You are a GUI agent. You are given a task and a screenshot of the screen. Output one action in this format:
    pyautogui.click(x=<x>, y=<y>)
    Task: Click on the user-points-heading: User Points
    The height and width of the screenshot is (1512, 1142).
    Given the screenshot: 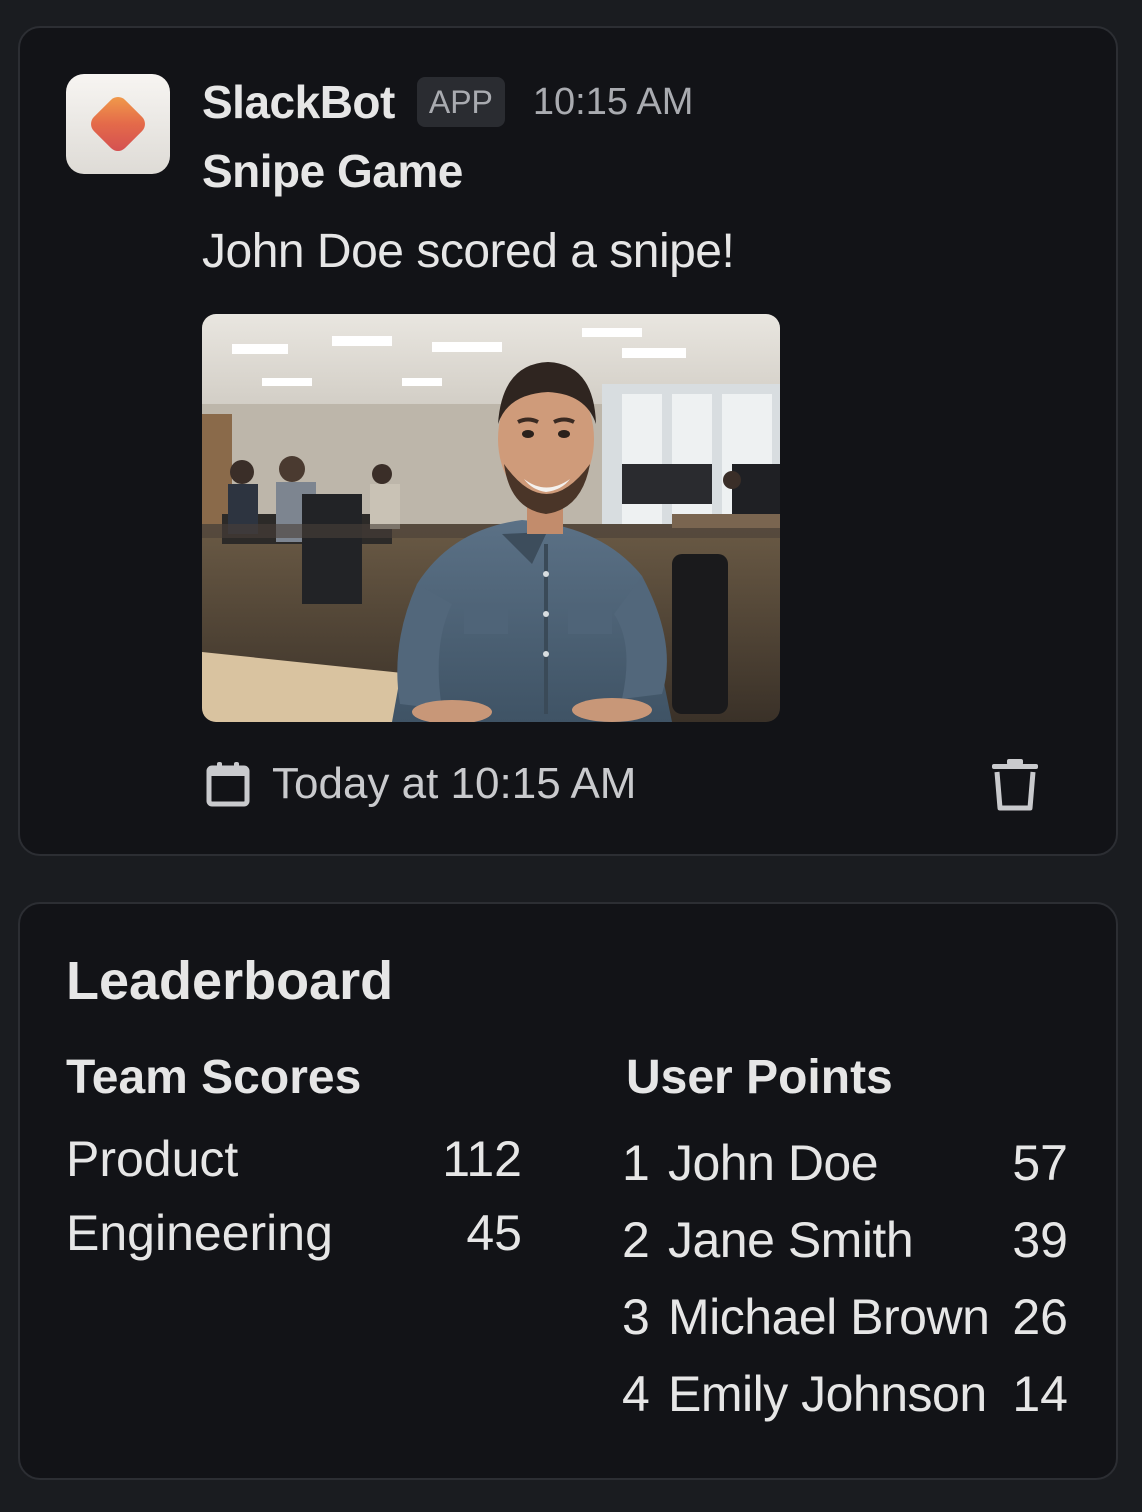 What is the action you would take?
    pyautogui.click(x=759, y=1077)
    